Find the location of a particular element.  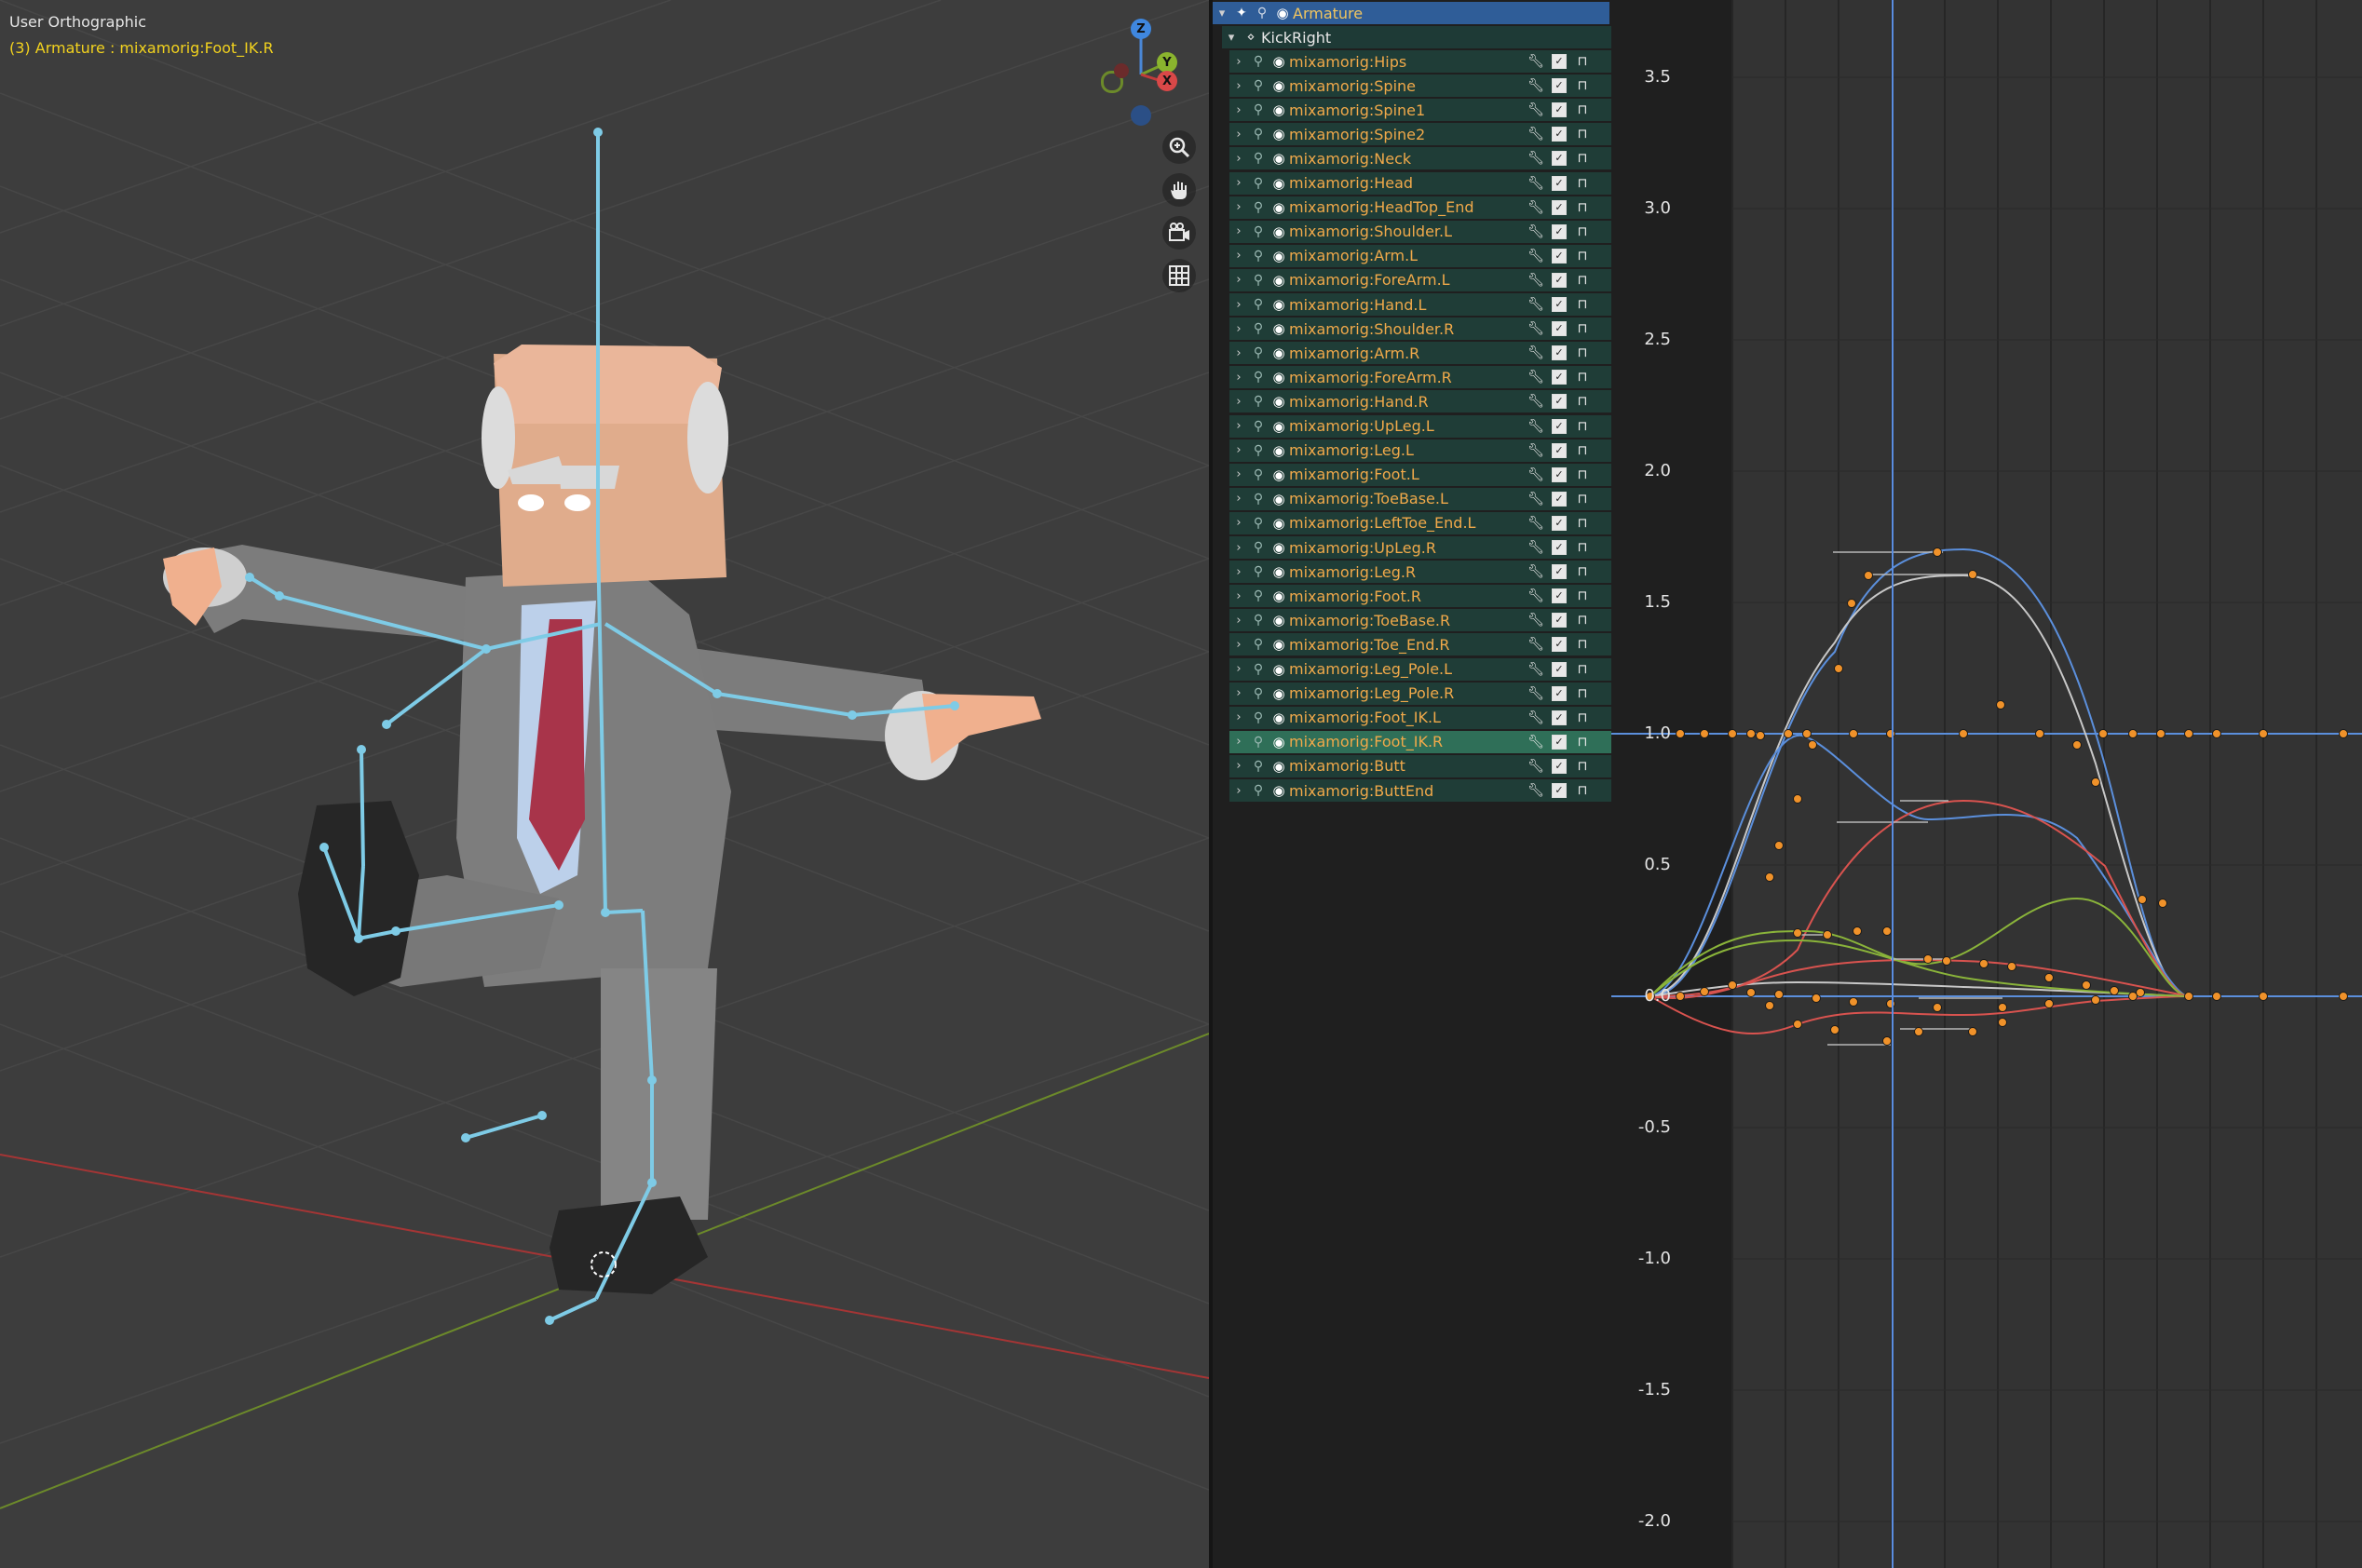

bone-row: › ⚲ ◉ mixamorig:Head 🔧︎ ✓ ⊓ is located at coordinates (1420, 183).